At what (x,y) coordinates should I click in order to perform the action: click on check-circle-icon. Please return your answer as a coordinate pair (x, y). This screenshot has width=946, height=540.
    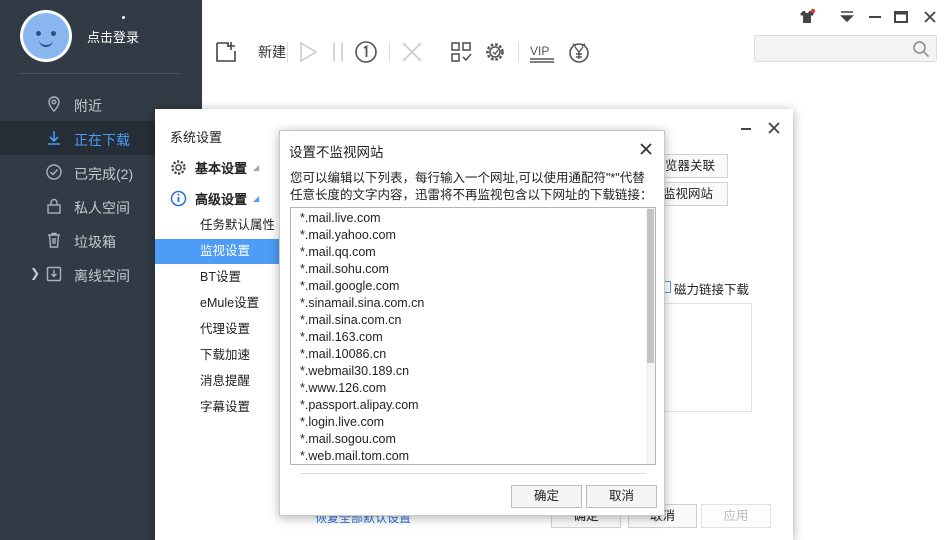
    Looking at the image, I should click on (54, 172).